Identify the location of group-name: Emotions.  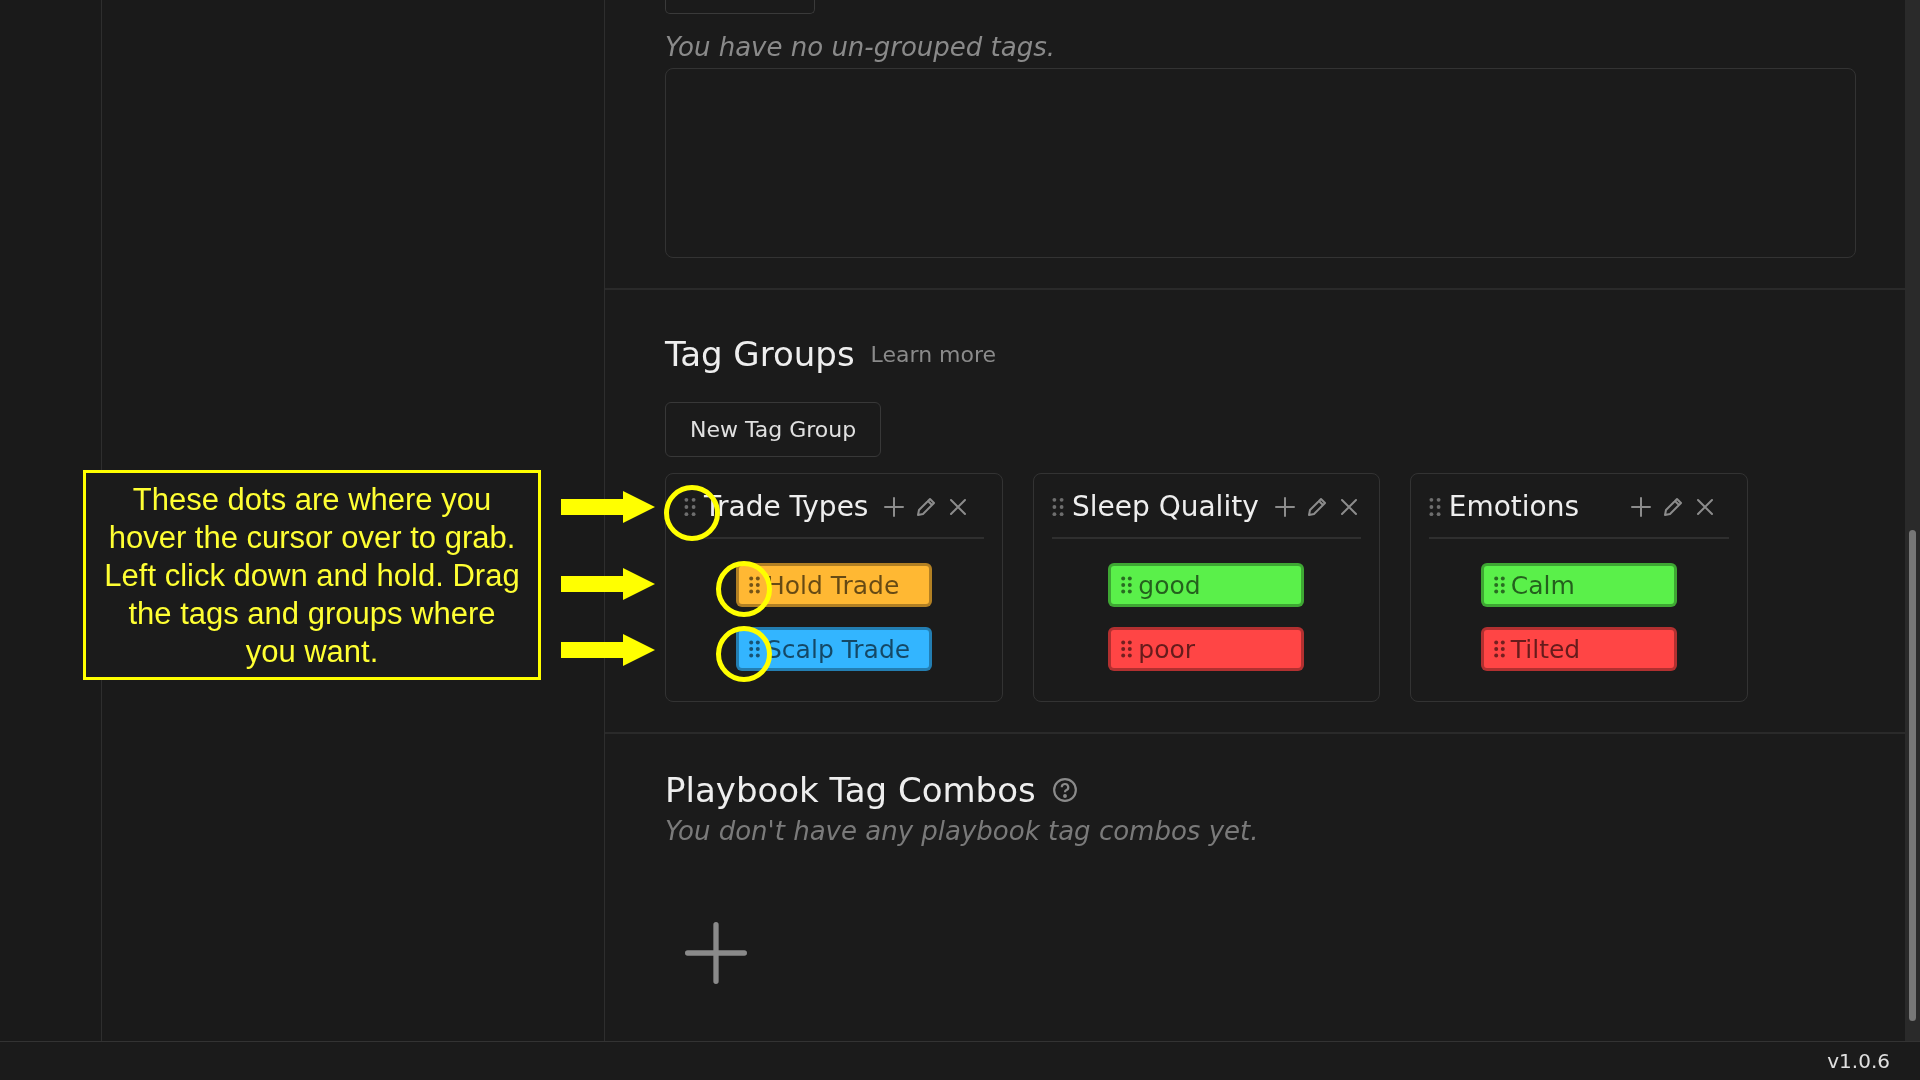
(1514, 506).